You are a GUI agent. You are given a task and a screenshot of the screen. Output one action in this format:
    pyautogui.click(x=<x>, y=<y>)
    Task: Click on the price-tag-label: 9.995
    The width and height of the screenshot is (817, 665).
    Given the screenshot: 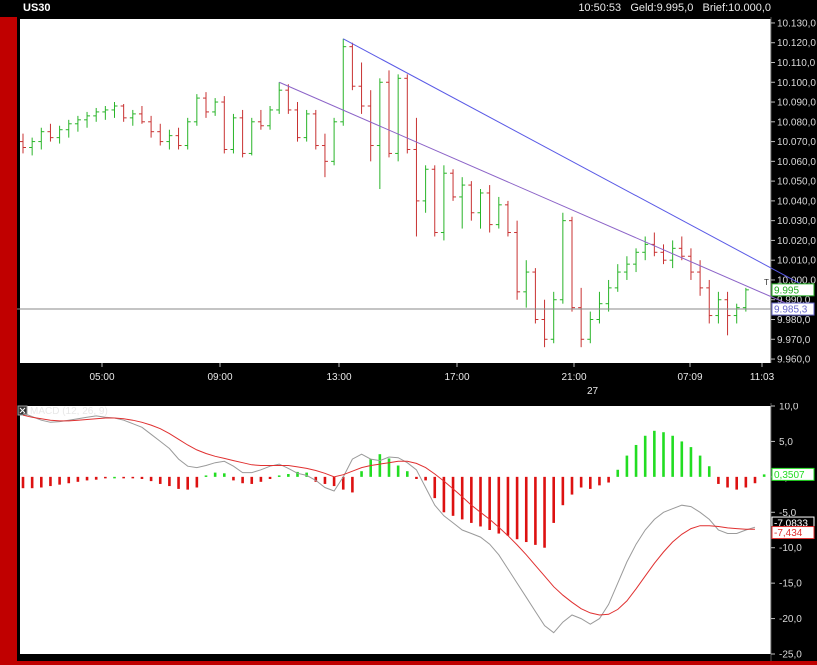 What is the action you would take?
    pyautogui.click(x=786, y=290)
    